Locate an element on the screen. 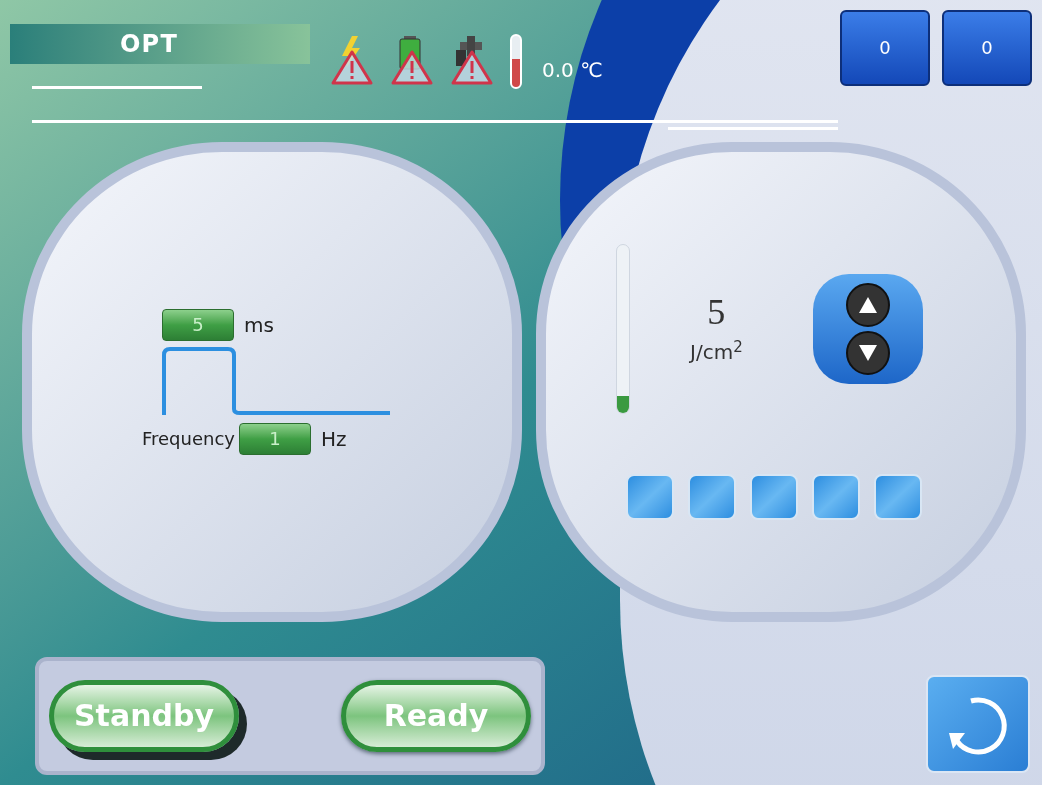  battery-warning-icon is located at coordinates (412, 60).